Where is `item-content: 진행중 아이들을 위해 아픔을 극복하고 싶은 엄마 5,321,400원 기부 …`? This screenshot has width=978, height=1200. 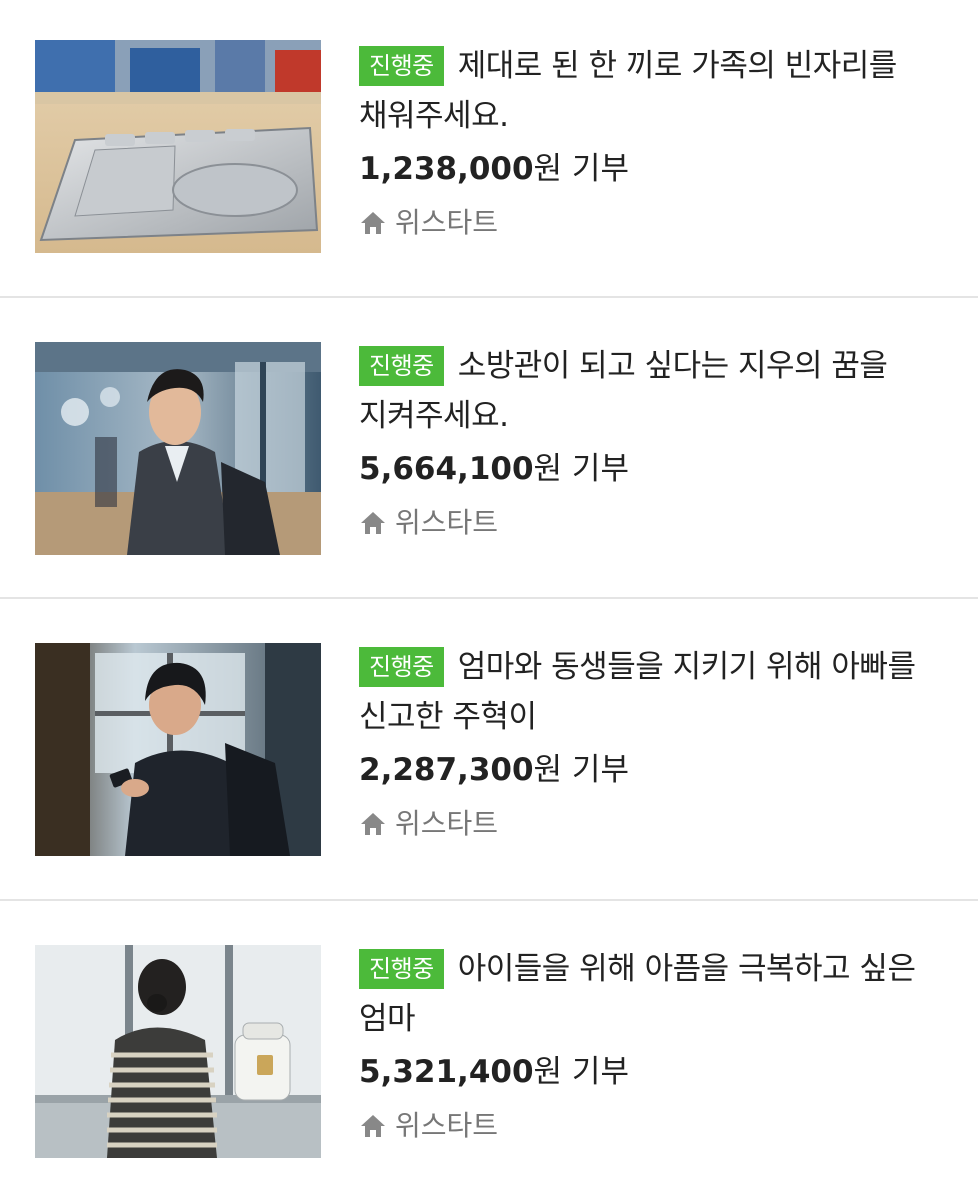 item-content: 진행중 아이들을 위해 아픔을 극복하고 싶은 엄마 5,321,400원 기부 … is located at coordinates (659, 1045).